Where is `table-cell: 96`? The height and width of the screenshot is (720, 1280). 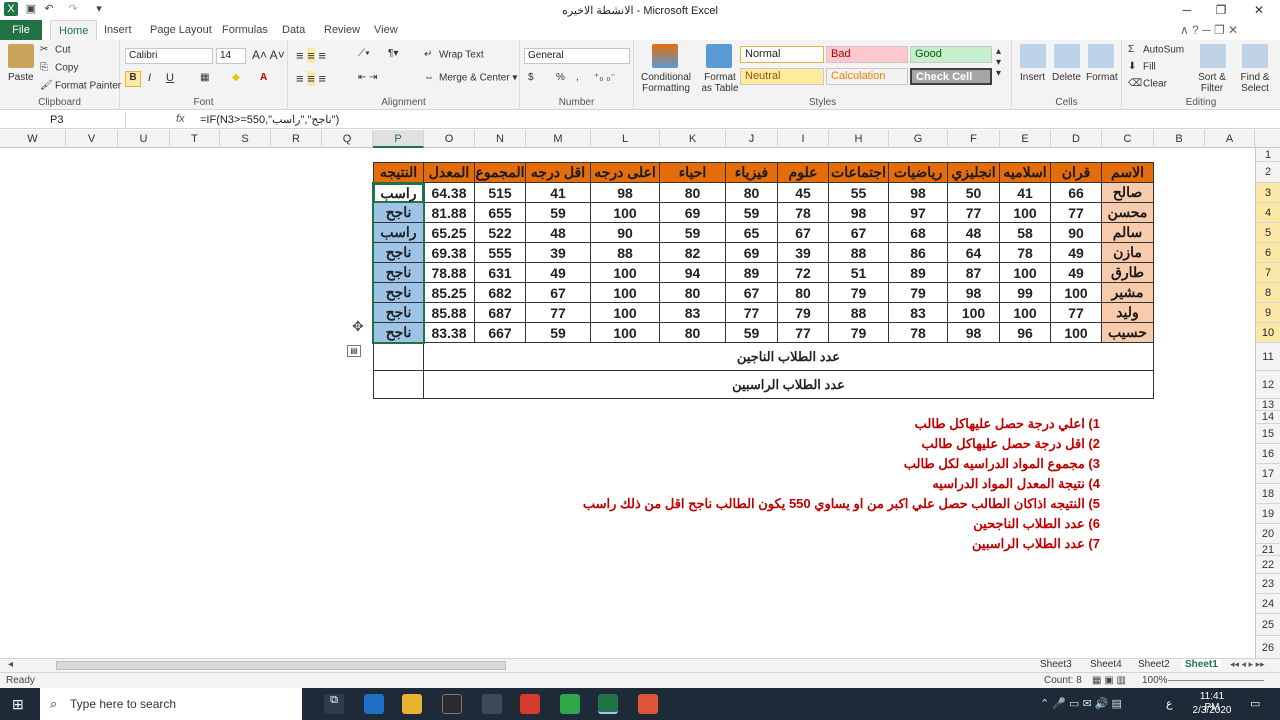
table-cell: 96 is located at coordinates (1025, 333).